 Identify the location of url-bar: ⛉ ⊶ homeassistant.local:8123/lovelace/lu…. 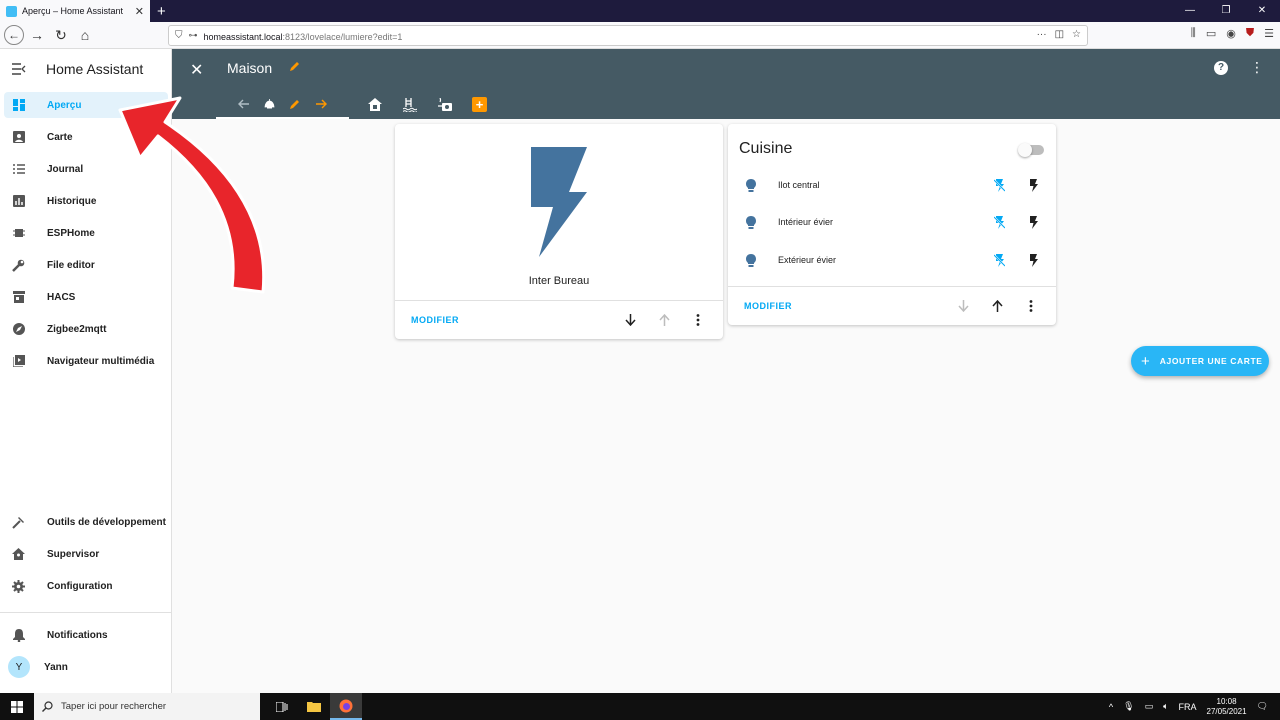
(628, 35).